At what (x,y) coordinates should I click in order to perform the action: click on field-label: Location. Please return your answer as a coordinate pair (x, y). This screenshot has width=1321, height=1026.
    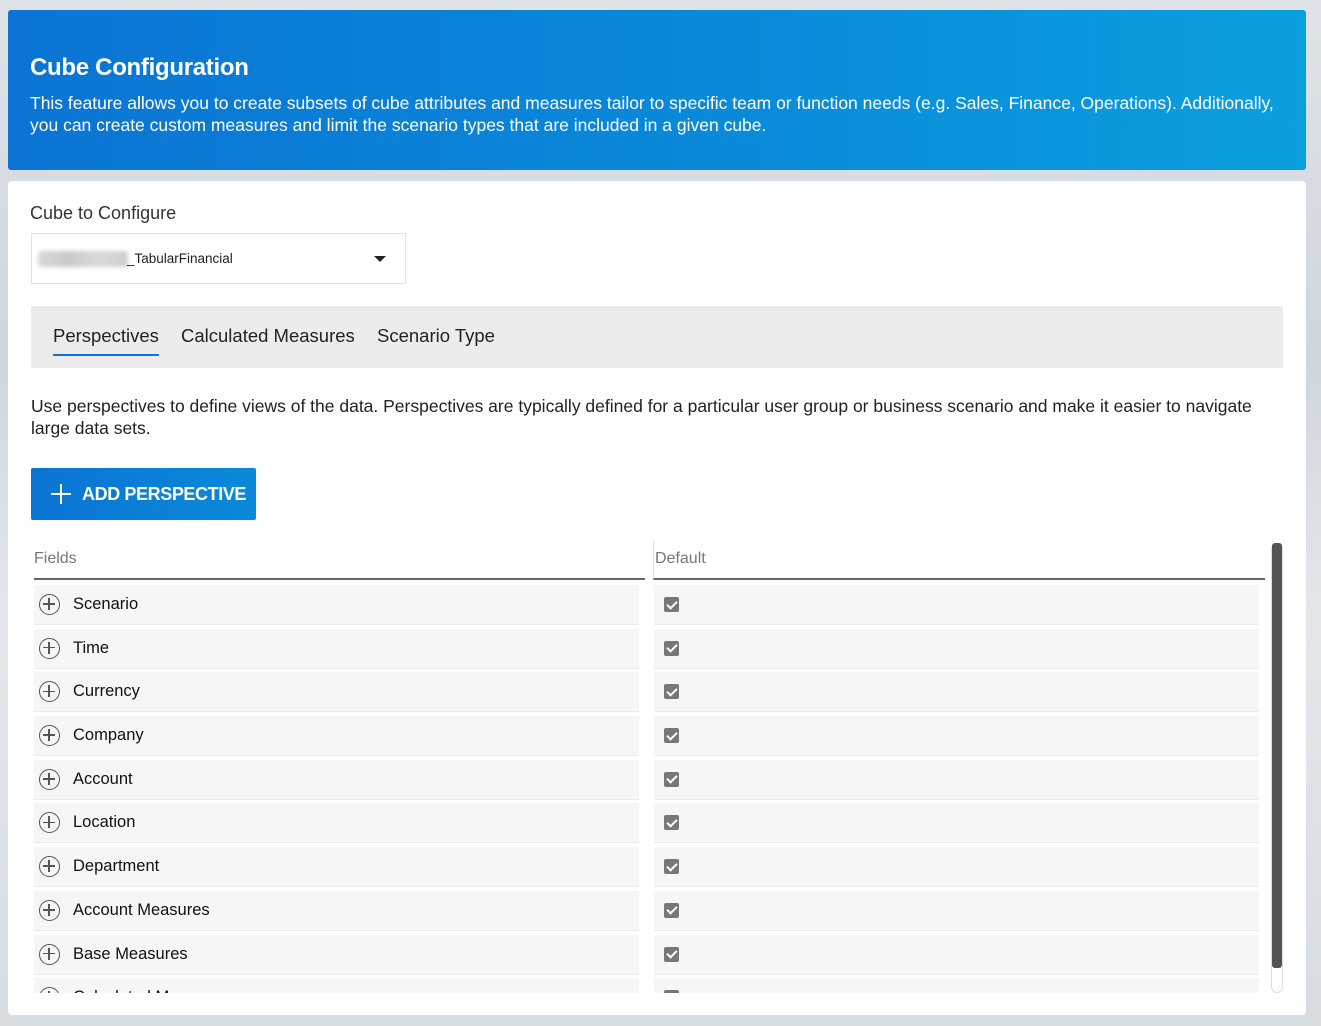
    Looking at the image, I should click on (104, 822).